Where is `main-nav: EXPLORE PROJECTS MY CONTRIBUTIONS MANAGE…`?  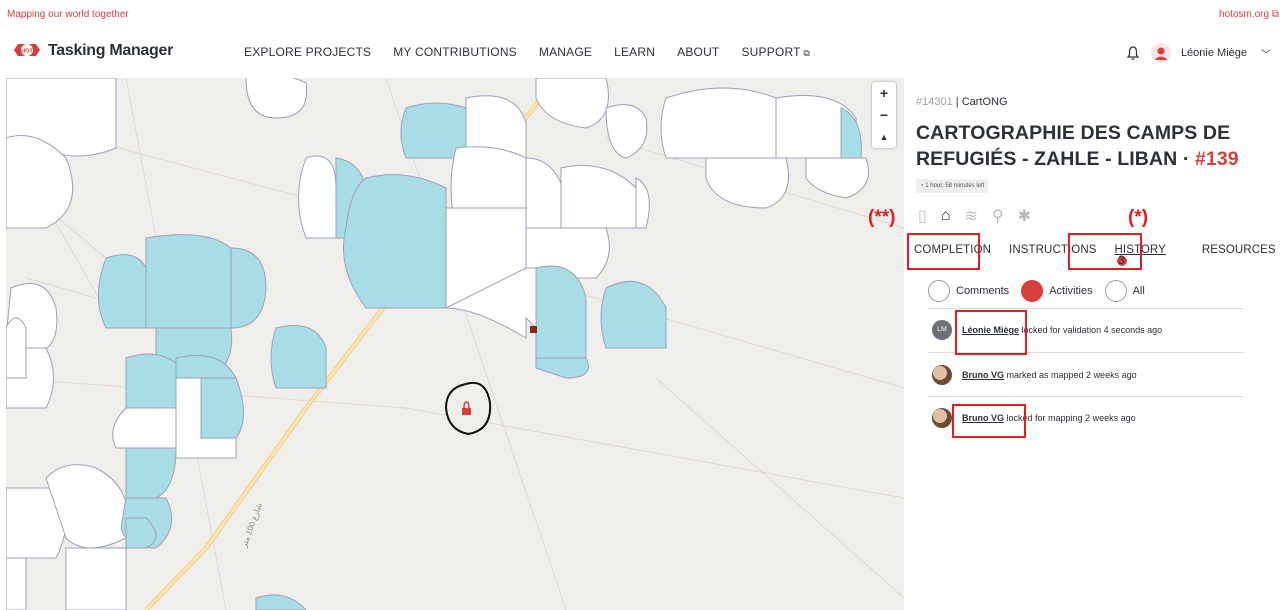 main-nav: EXPLORE PROJECTS MY CONTRIBUTIONS MANAGE… is located at coordinates (538, 52).